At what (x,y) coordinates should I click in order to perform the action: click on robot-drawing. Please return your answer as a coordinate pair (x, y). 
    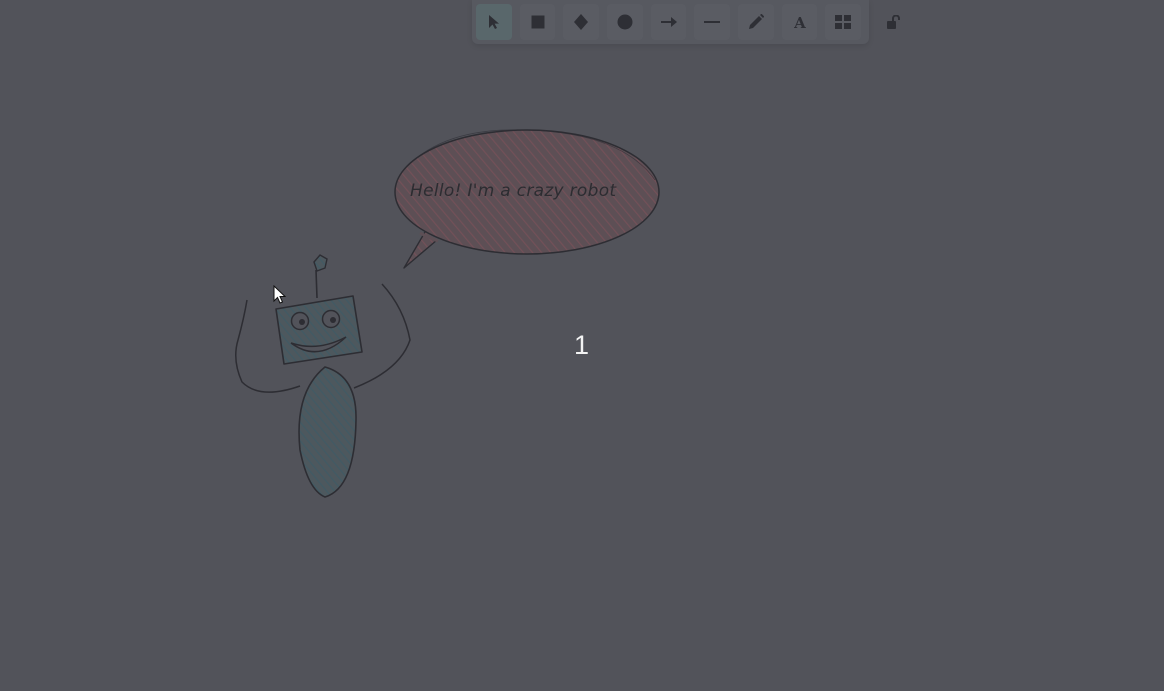
    Looking at the image, I should click on (323, 376).